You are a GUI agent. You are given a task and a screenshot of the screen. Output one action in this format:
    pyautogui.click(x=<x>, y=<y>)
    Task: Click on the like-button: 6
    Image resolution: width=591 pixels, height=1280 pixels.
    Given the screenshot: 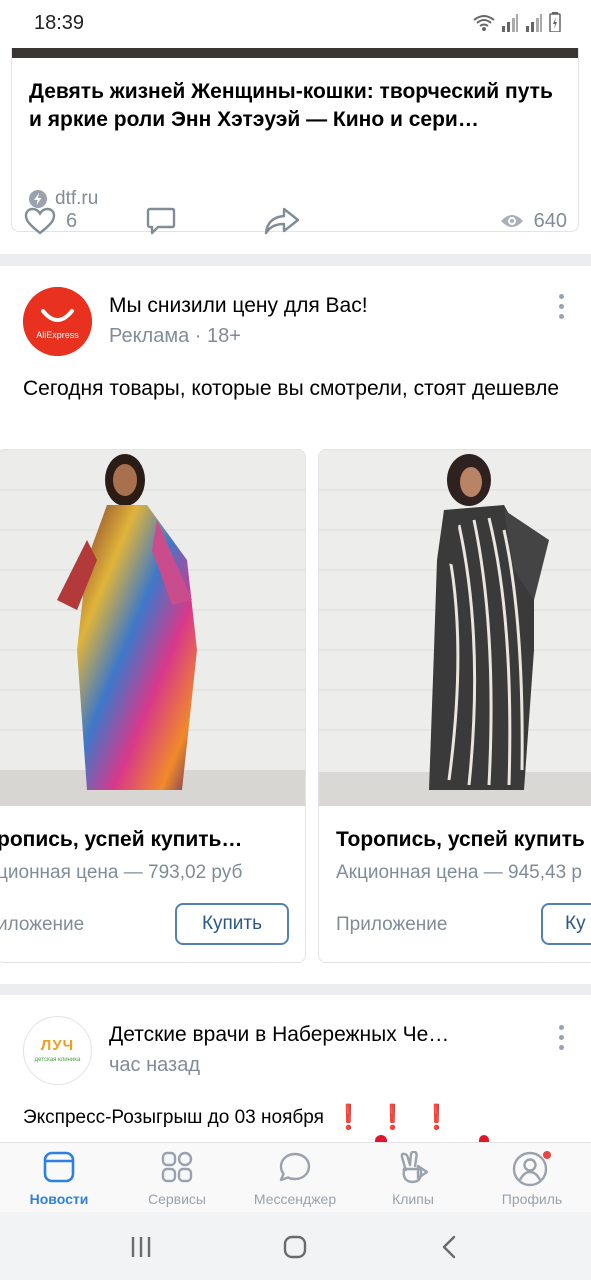 What is the action you would take?
    pyautogui.click(x=50, y=221)
    